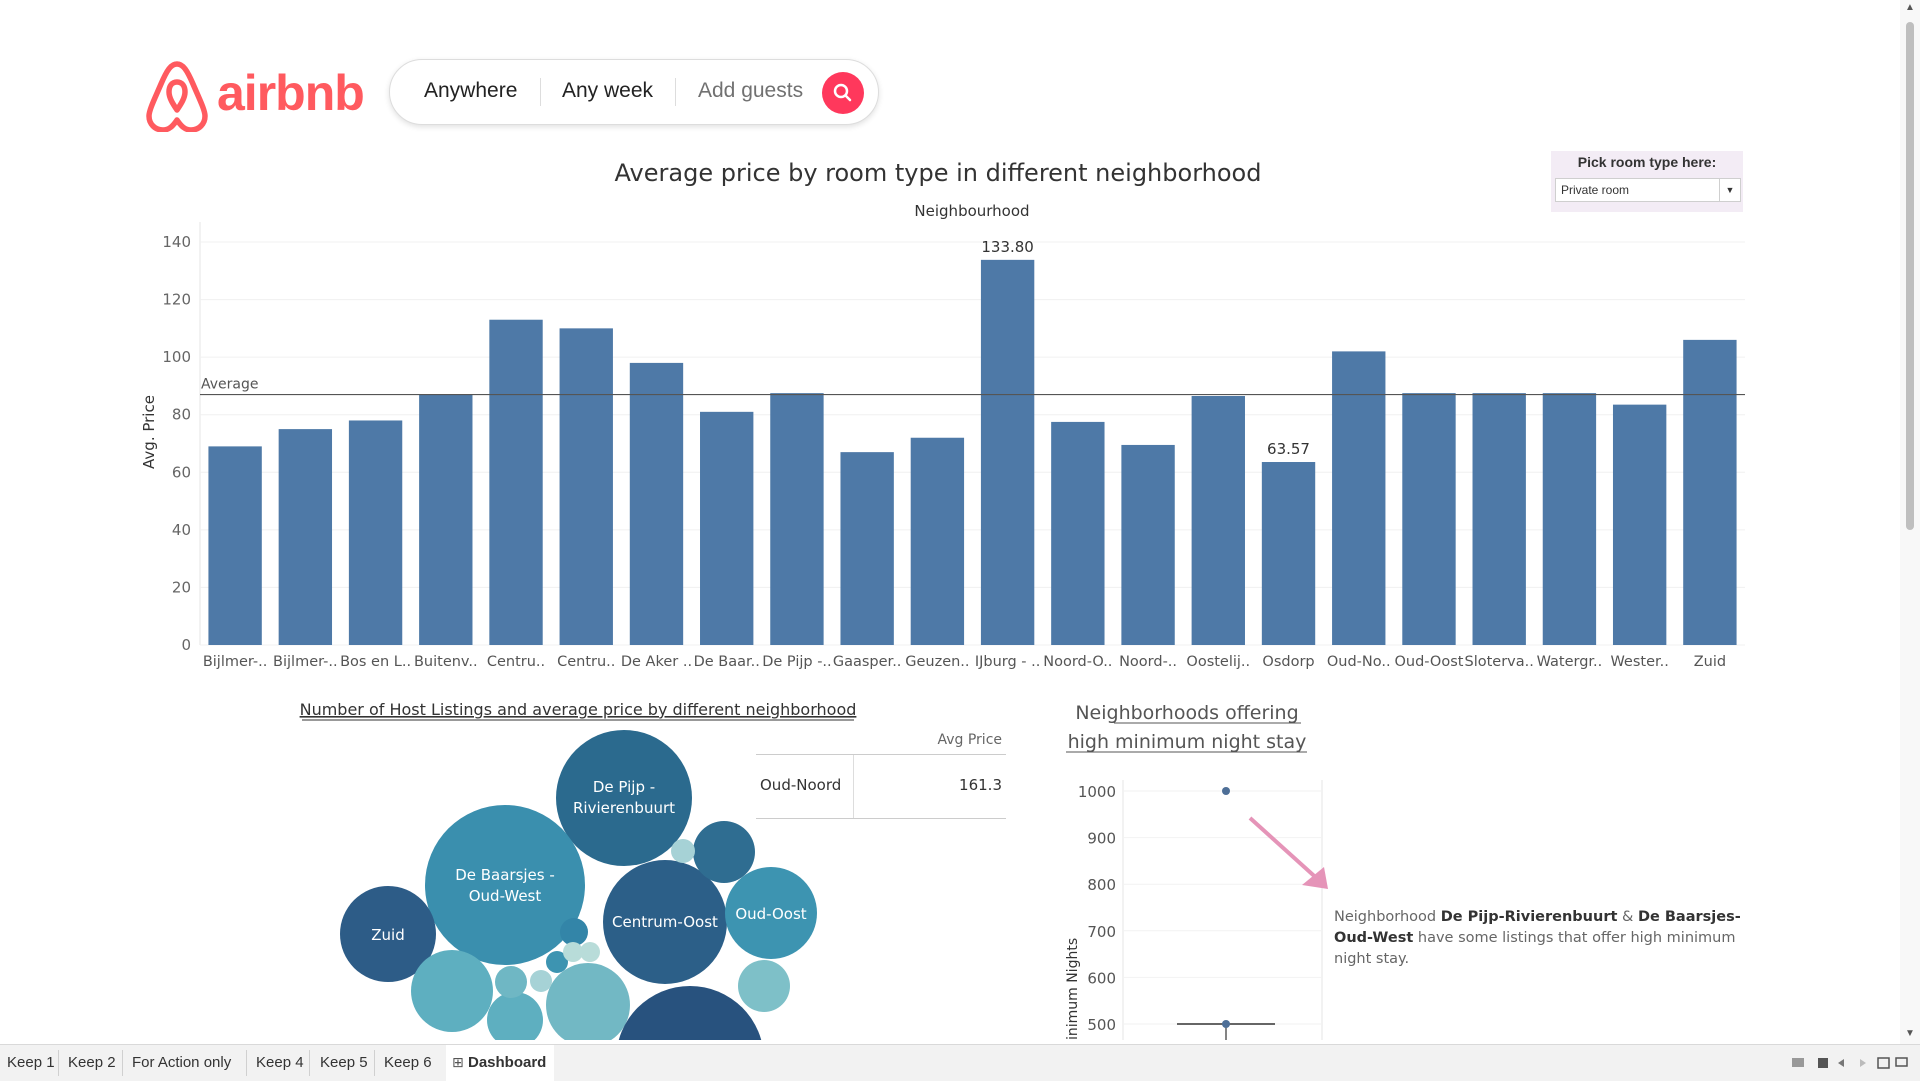 The image size is (1920, 1081). I want to click on fullscreen-icon, so click(1883, 1063).